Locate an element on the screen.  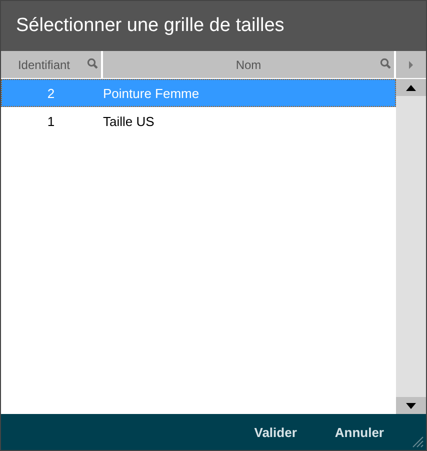
down-arrow-icon is located at coordinates (411, 405).